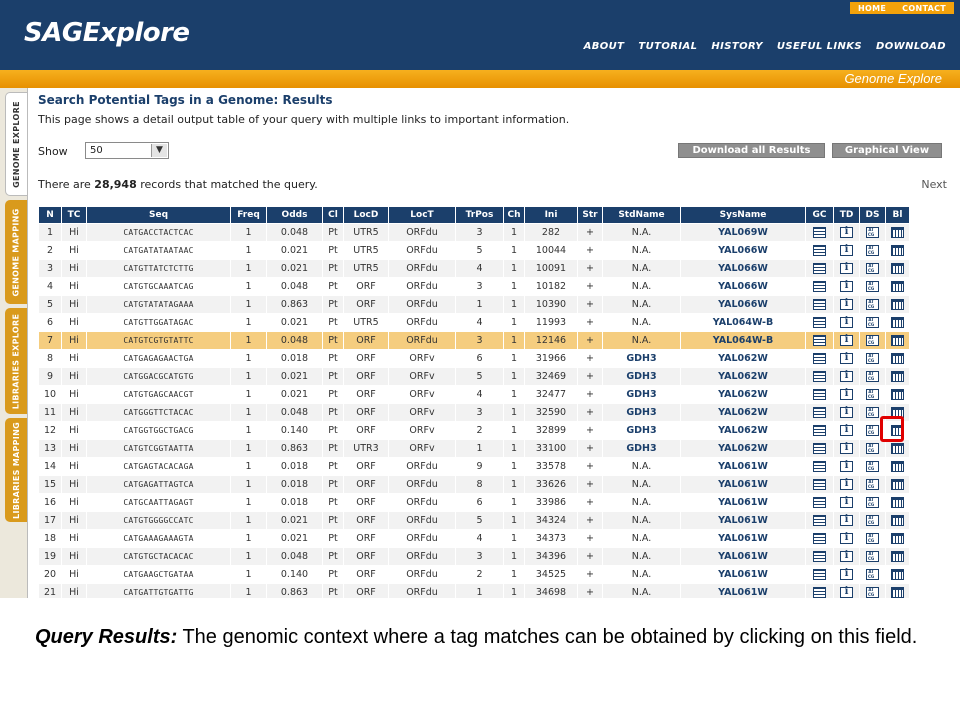 The width and height of the screenshot is (960, 720). Describe the element at coordinates (16, 361) in the screenshot. I see `tab-libraries-explore: LIBRARIES EXPLORE` at that location.